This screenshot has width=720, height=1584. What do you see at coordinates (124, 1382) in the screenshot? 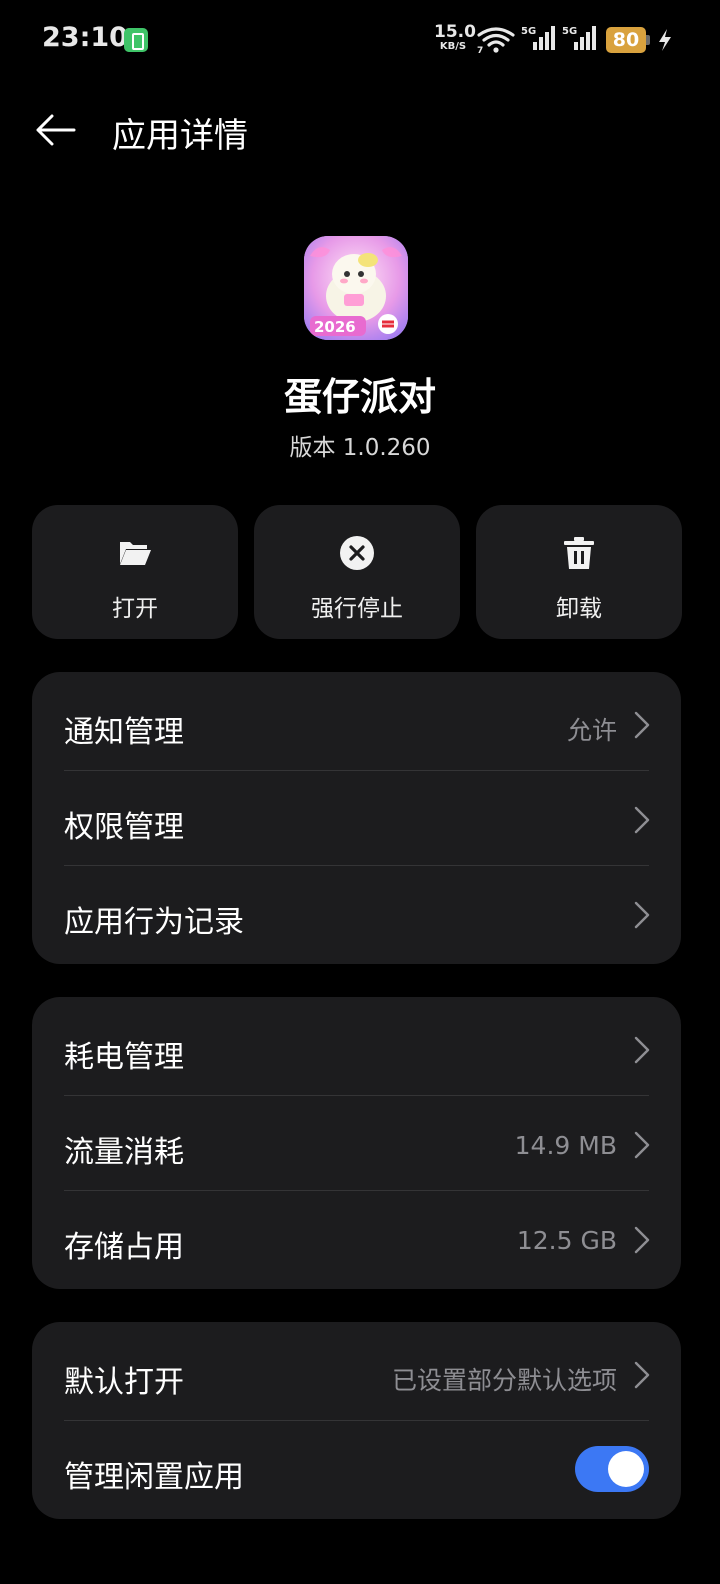
I see `default-open-label: 默认打开` at bounding box center [124, 1382].